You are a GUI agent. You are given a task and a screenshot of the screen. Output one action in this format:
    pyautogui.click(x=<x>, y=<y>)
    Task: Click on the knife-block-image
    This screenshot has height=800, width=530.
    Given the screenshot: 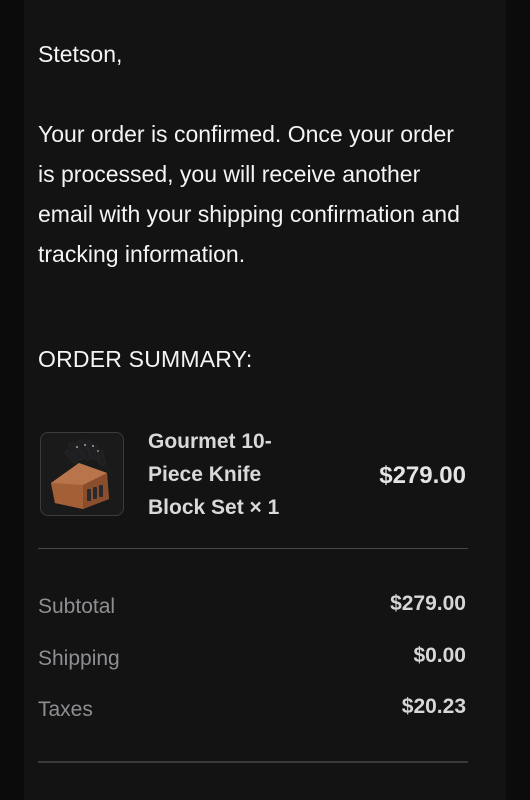 What is the action you would take?
    pyautogui.click(x=80, y=474)
    